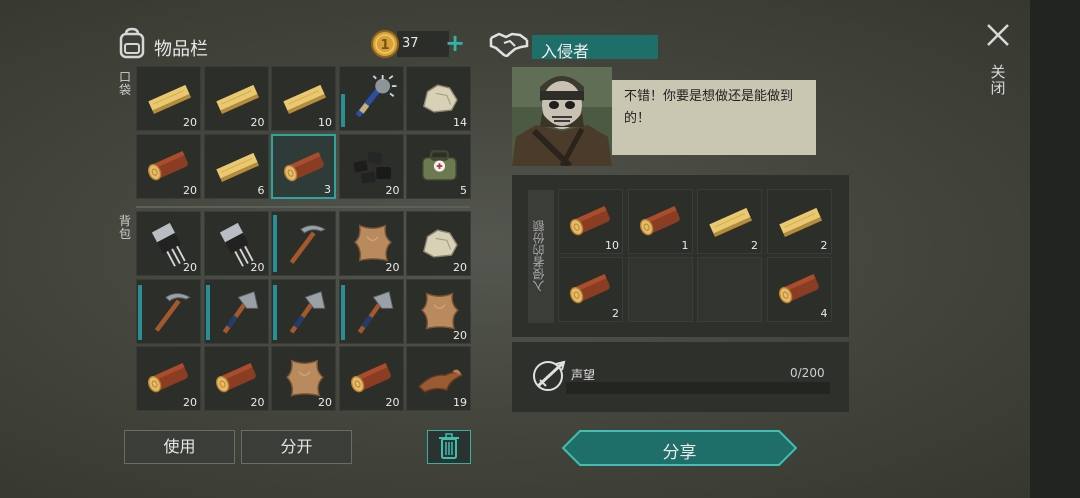 The image size is (1080, 498). Describe the element at coordinates (807, 373) in the screenshot. I see `reputation-value: 0/200` at that location.